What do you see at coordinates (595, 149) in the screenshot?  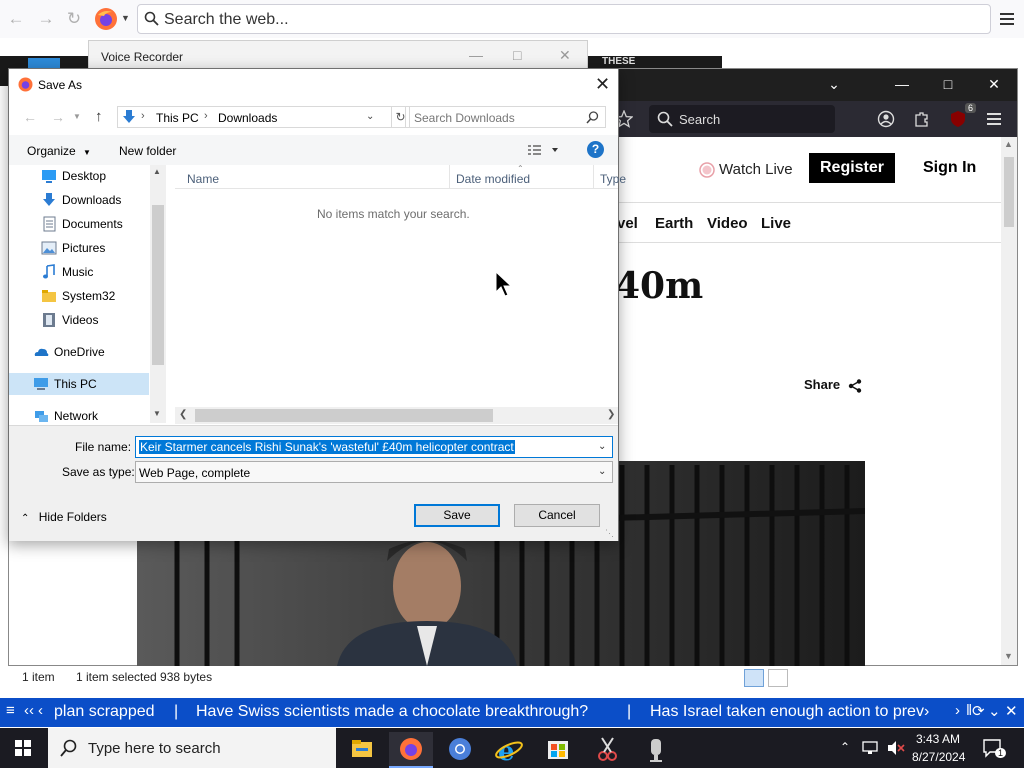 I see `help-icon: ?` at bounding box center [595, 149].